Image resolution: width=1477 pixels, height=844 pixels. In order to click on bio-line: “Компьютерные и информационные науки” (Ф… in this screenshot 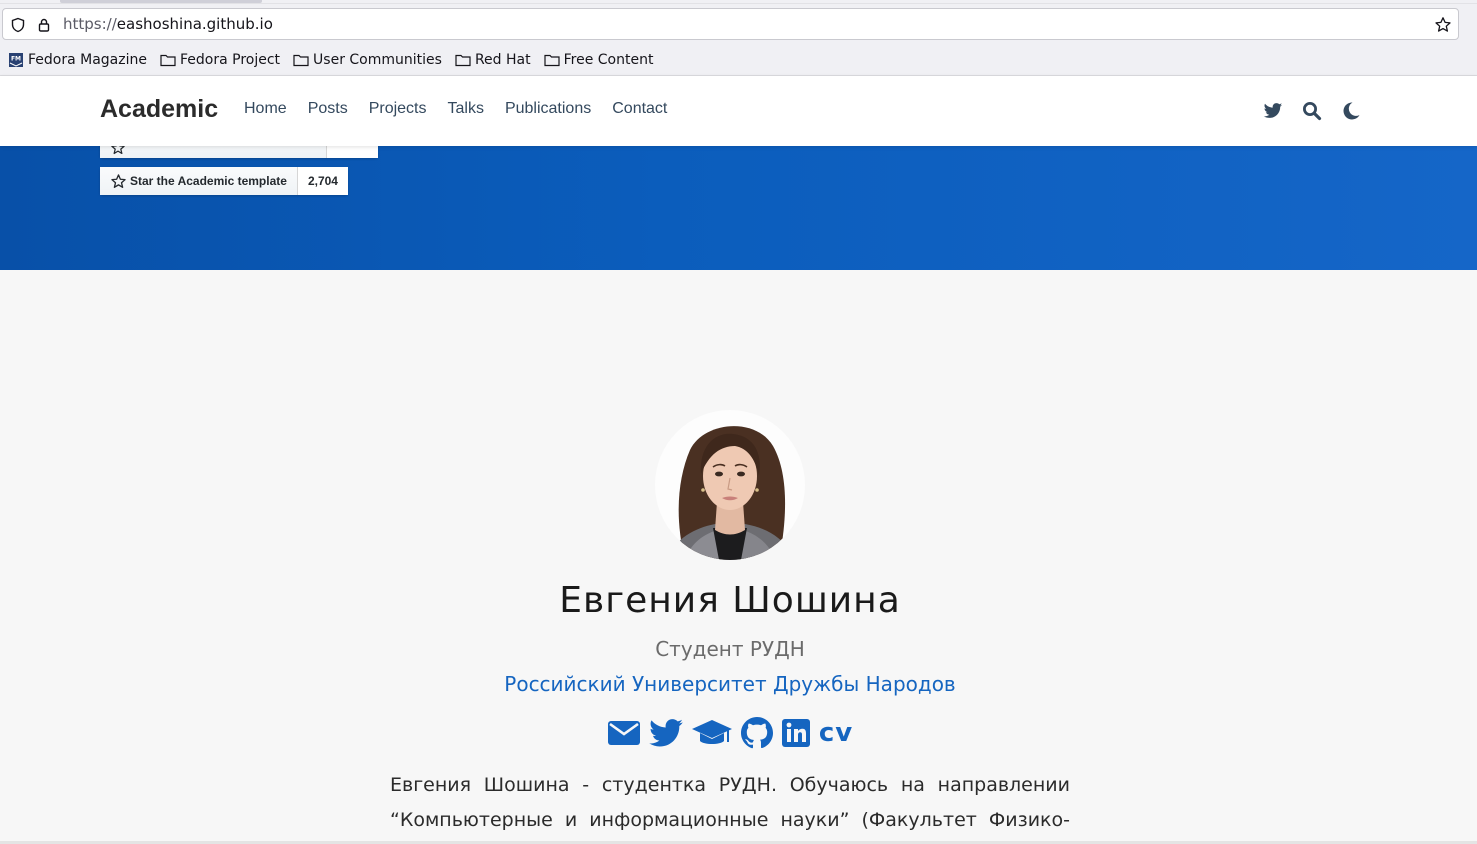, I will do `click(730, 820)`.